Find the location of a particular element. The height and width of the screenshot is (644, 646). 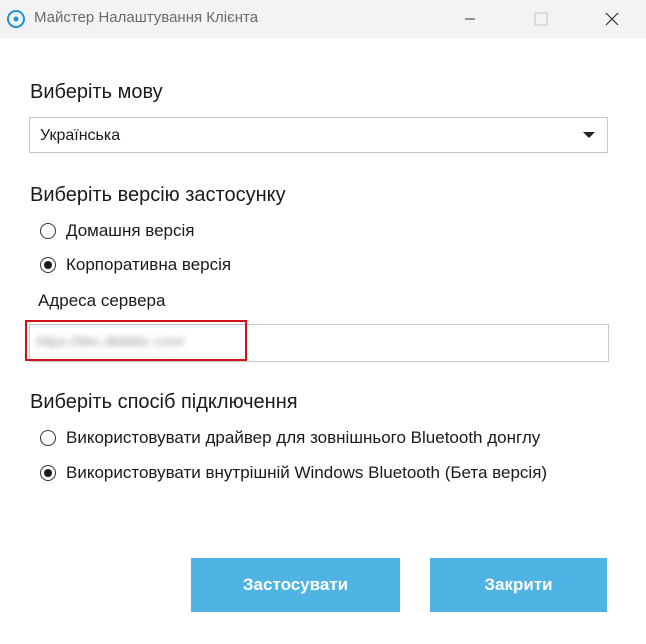

radio-corporate-version: Корпоративна версія is located at coordinates (135, 265).